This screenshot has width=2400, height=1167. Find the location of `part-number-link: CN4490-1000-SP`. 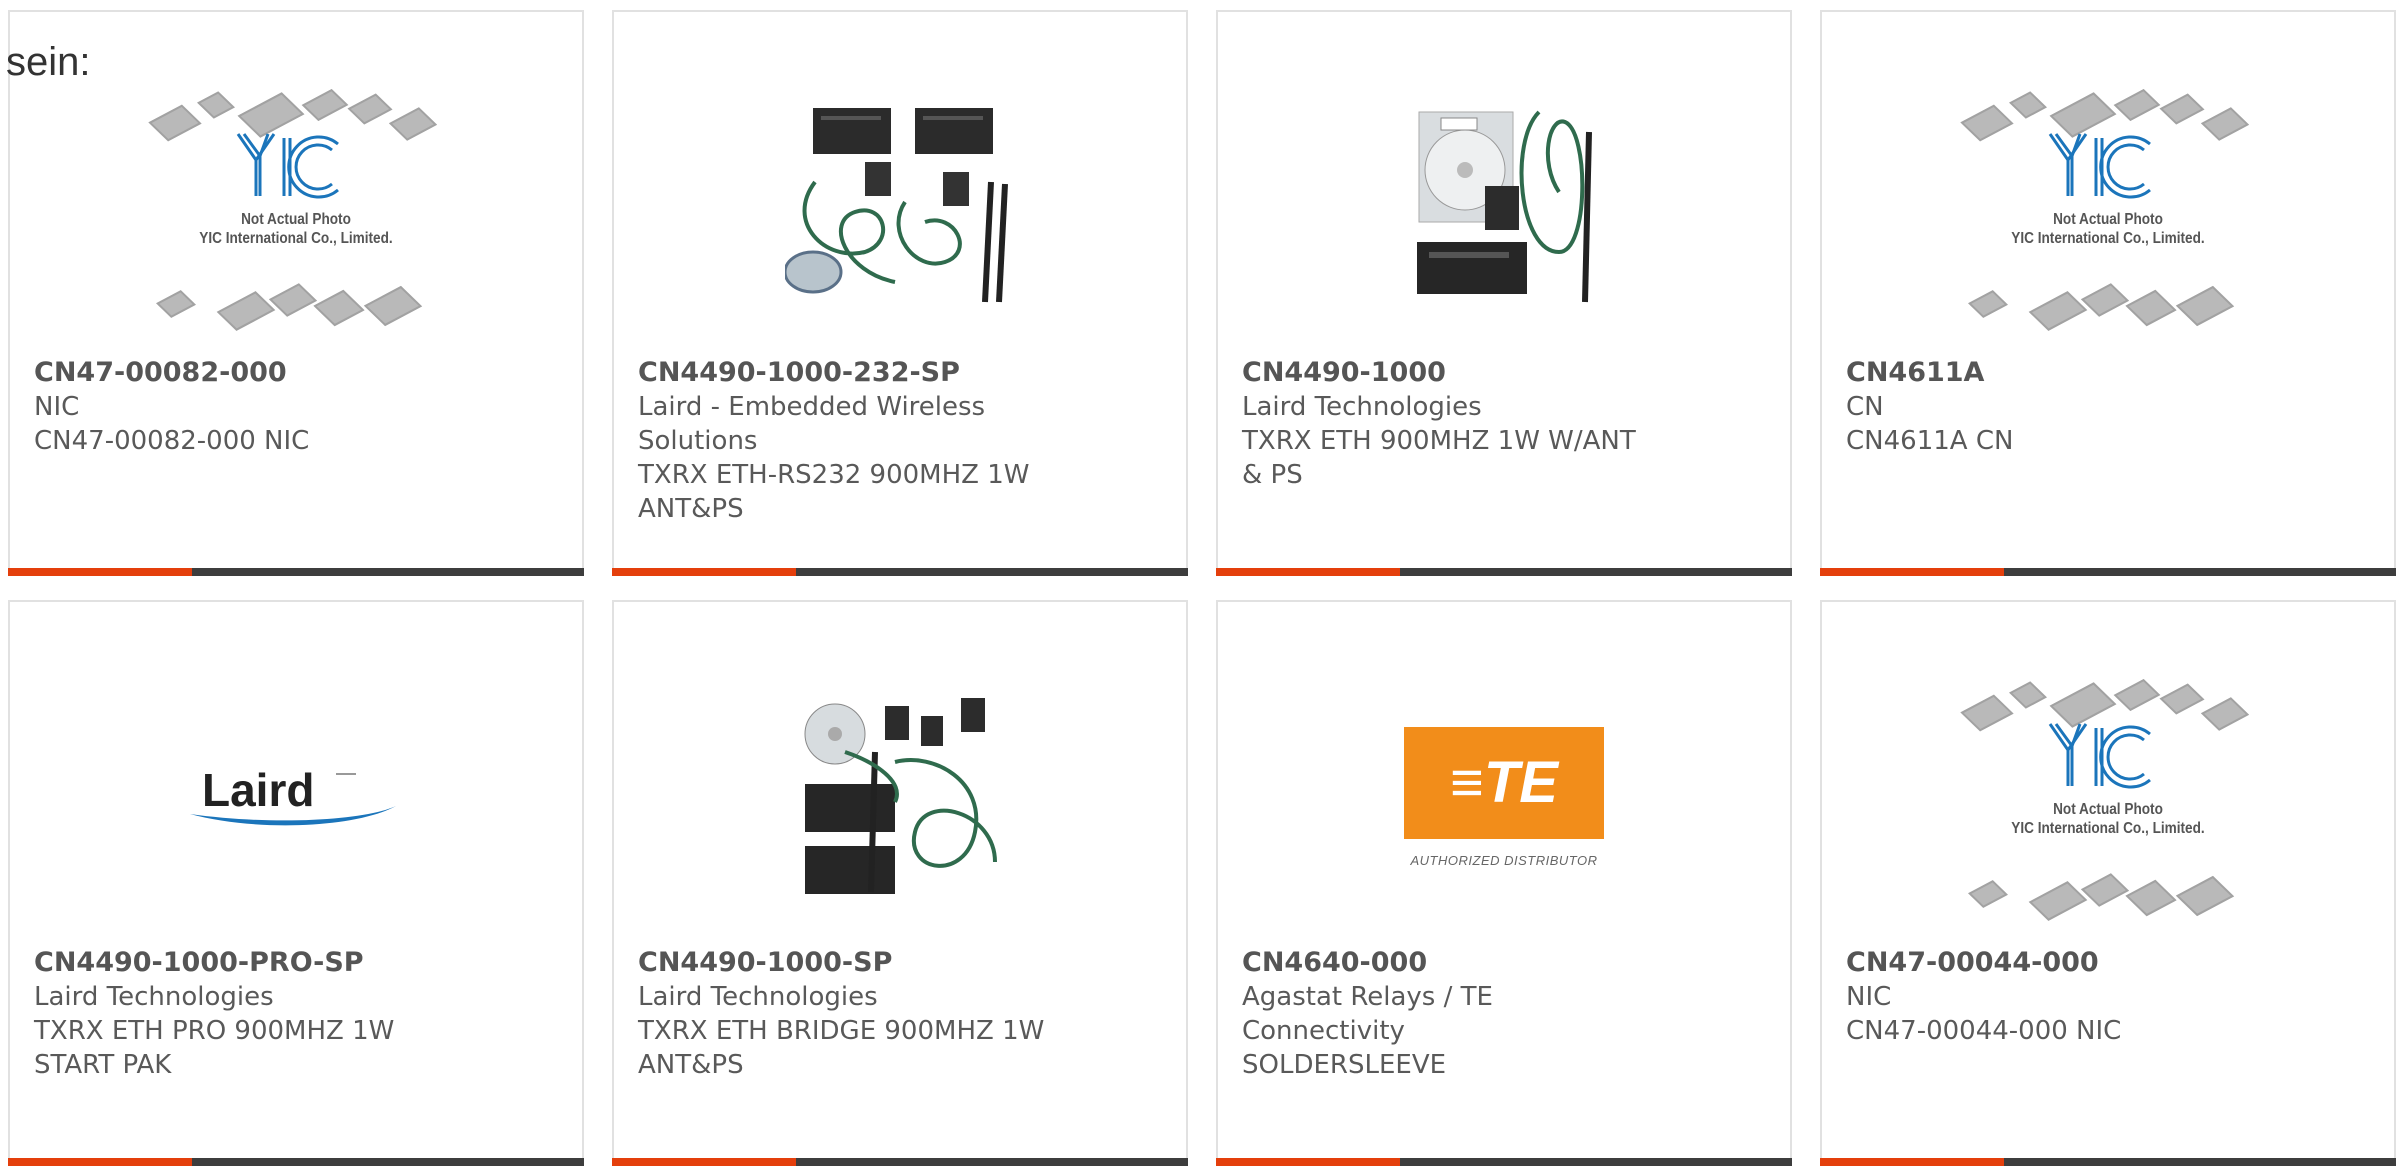

part-number-link: CN4490-1000-SP is located at coordinates (848, 963).